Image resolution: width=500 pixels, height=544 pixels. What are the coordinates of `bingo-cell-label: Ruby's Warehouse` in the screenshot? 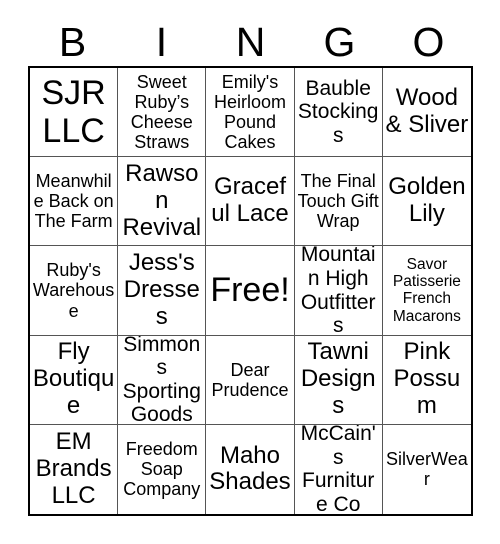 It's located at (73, 290).